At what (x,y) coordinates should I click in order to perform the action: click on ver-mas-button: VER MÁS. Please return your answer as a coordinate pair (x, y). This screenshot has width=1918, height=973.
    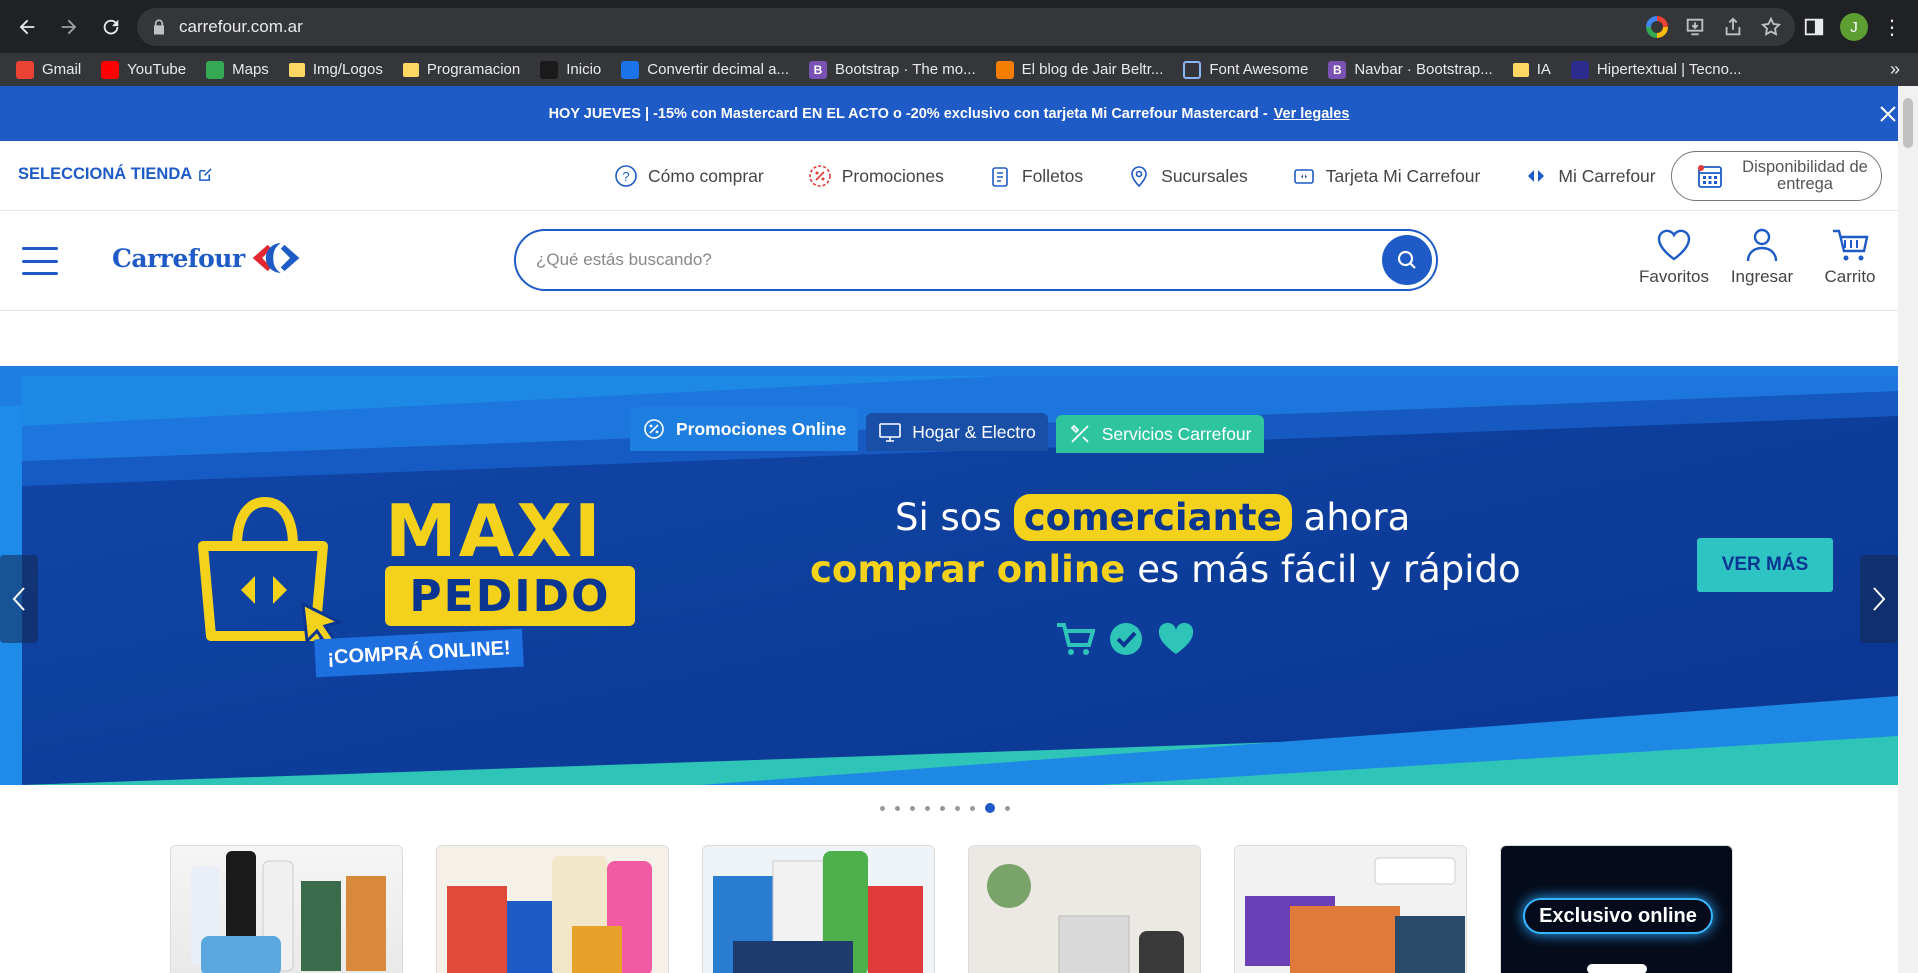
    Looking at the image, I should click on (1765, 565).